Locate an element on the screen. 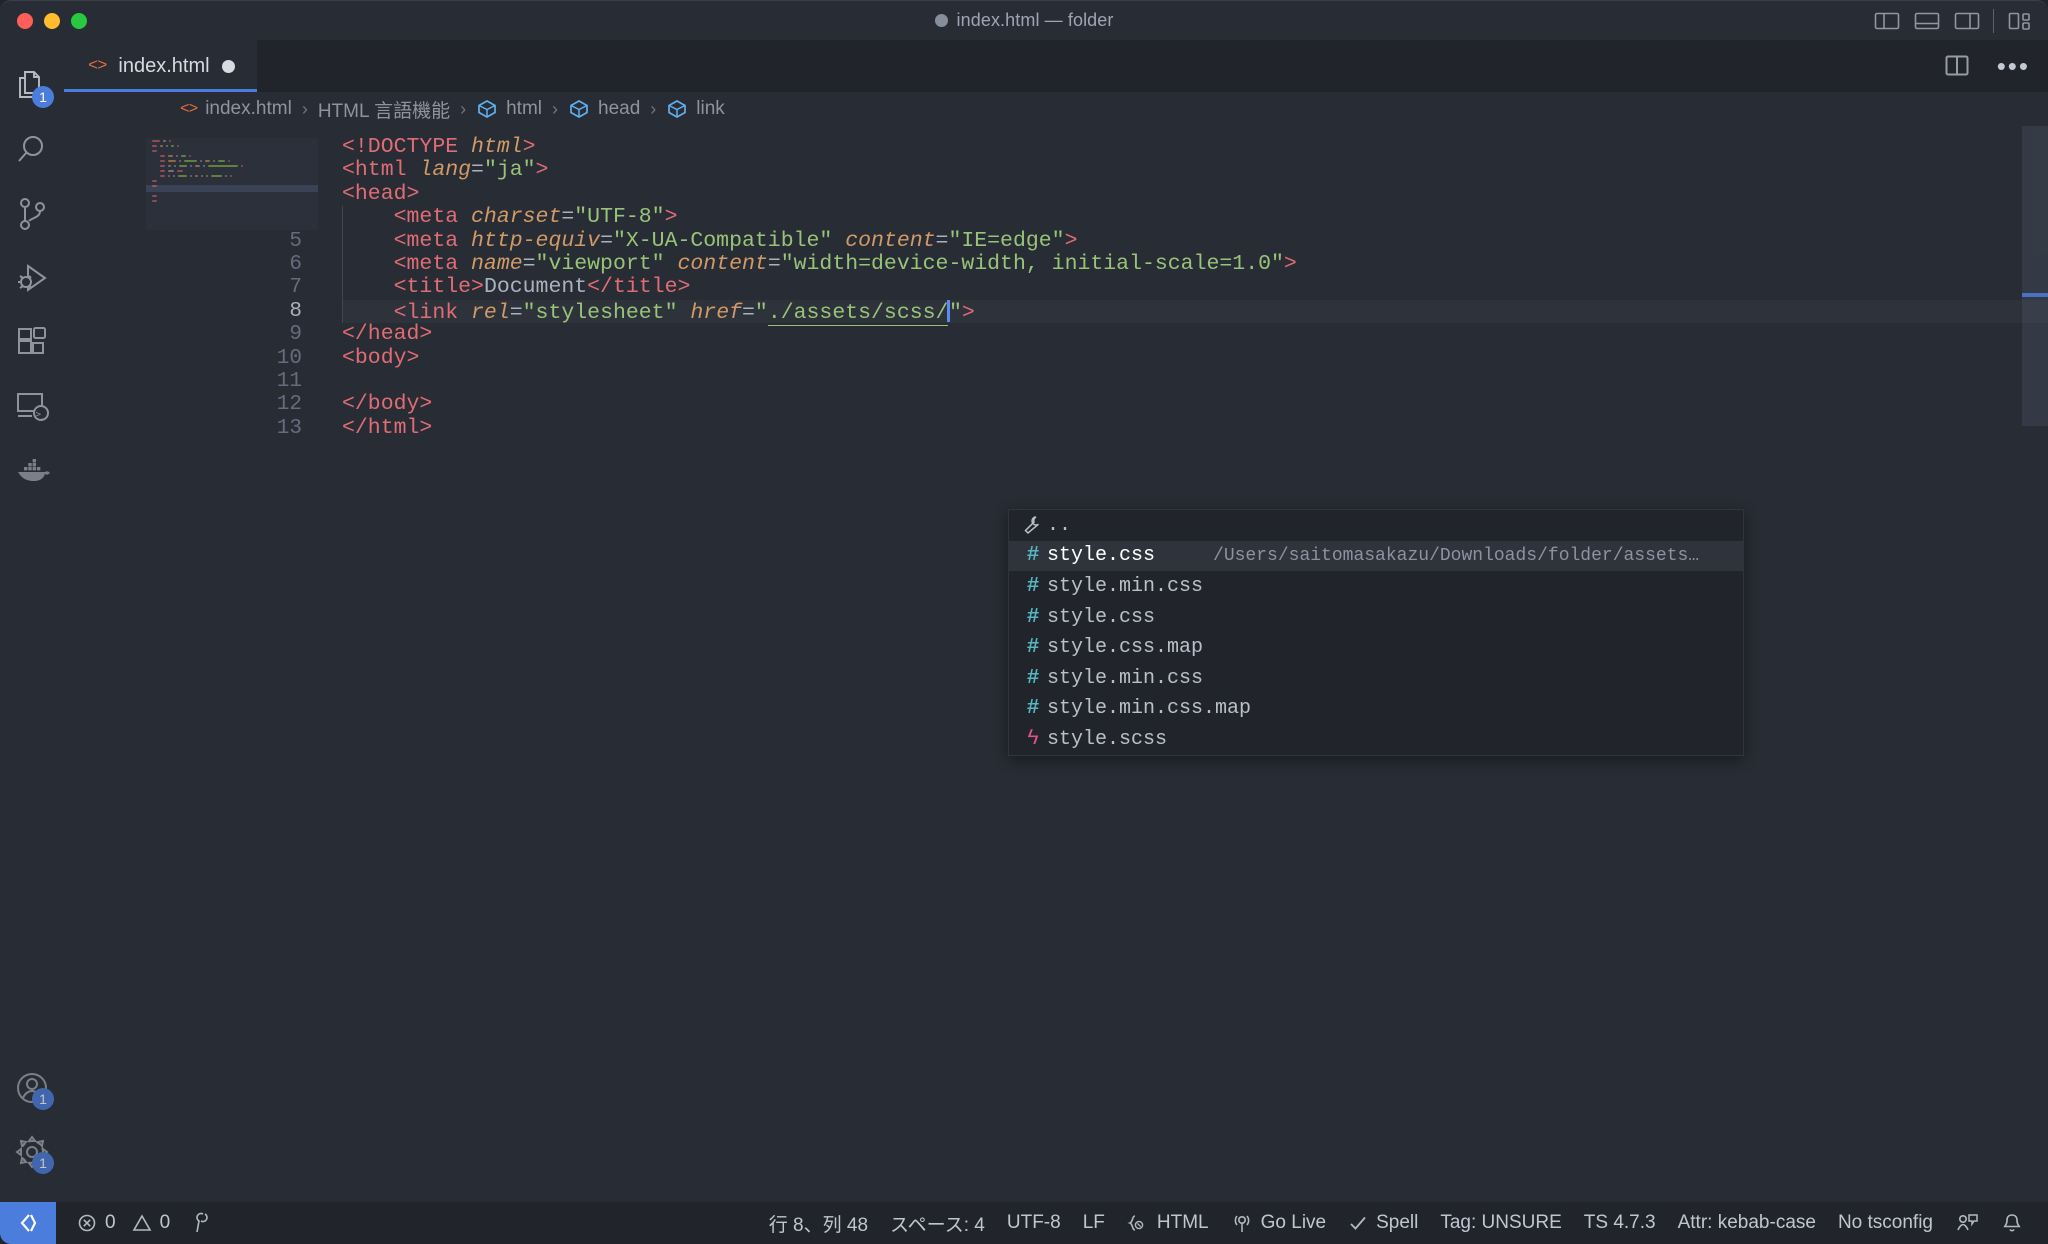 This screenshot has width=2048, height=1244. code-line: </body> is located at coordinates (1195, 404).